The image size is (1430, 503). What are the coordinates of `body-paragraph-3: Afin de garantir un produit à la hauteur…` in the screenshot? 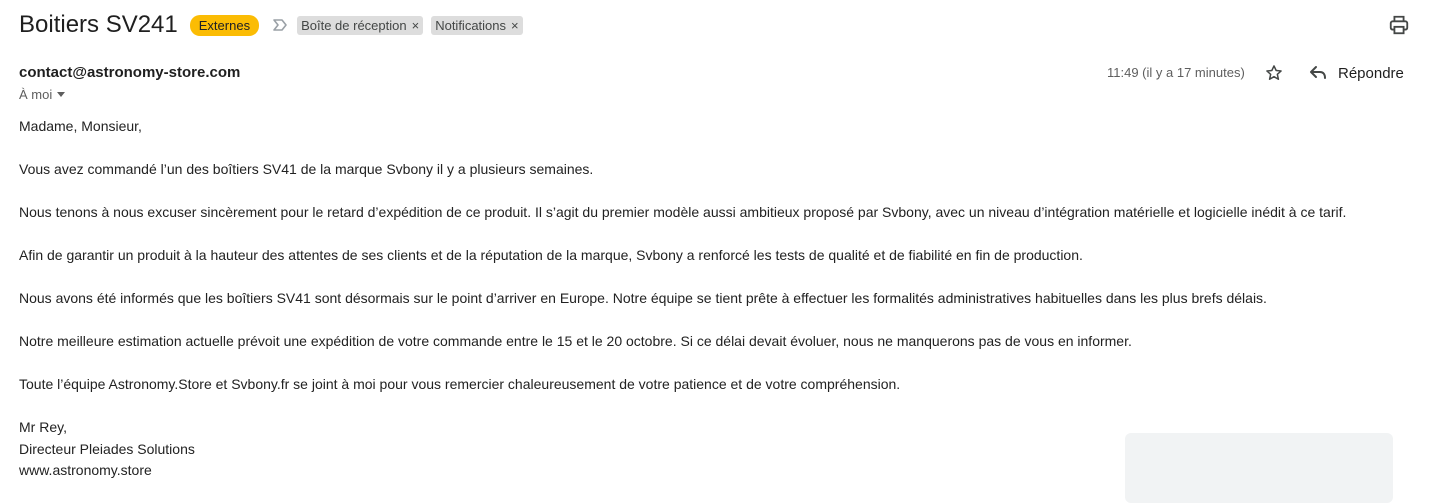 It's located at (551, 255).